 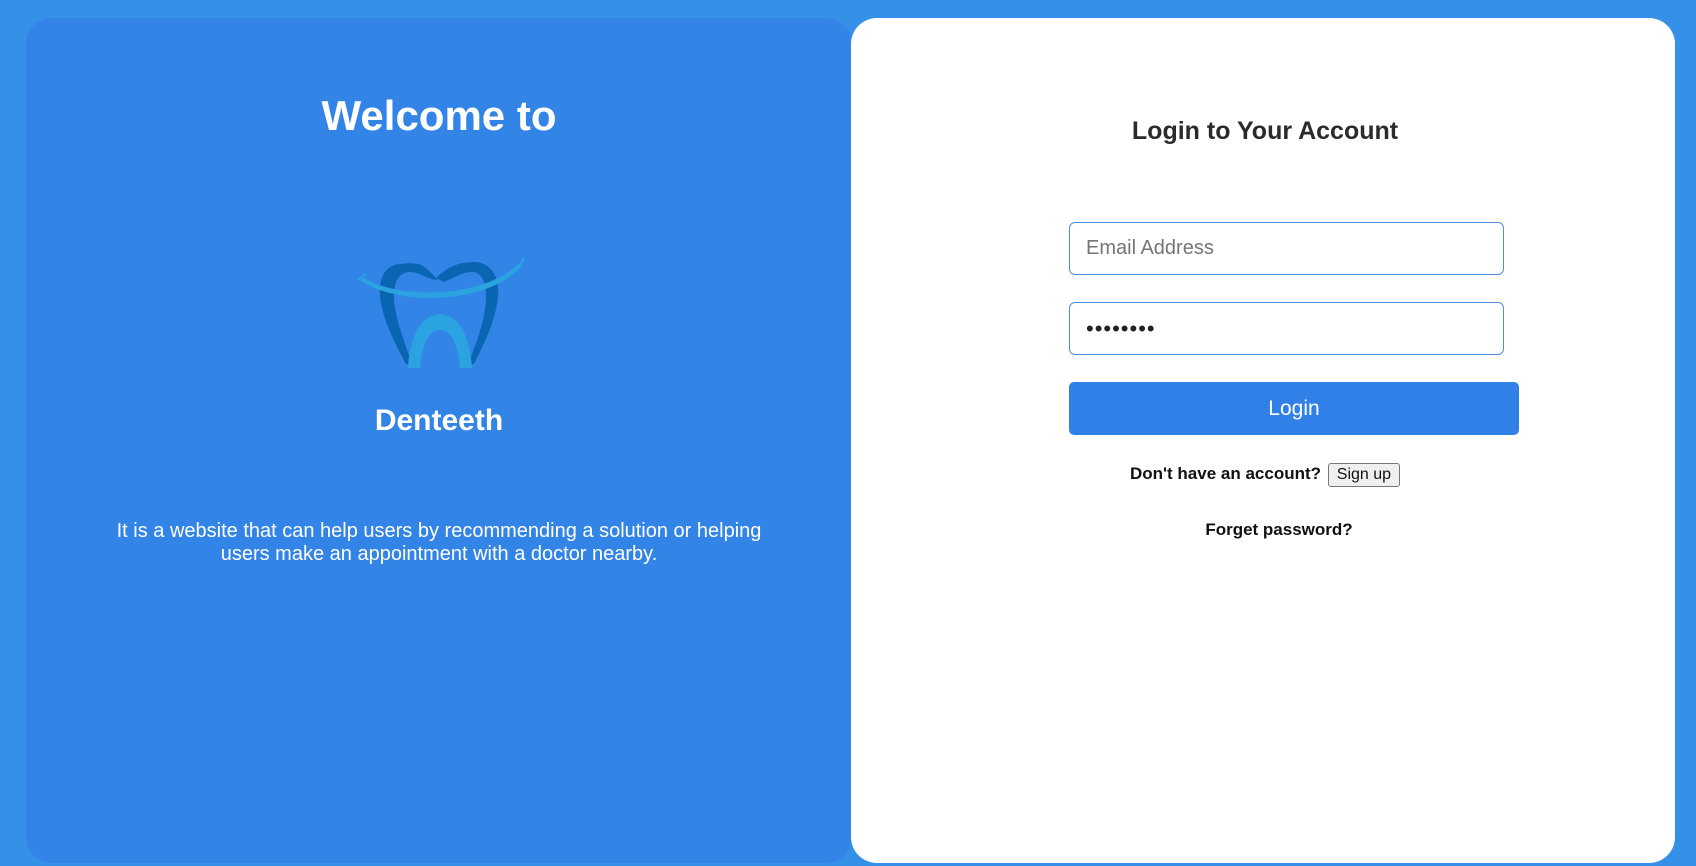 I want to click on signup-prompt: Don't have an account?, so click(x=1225, y=473).